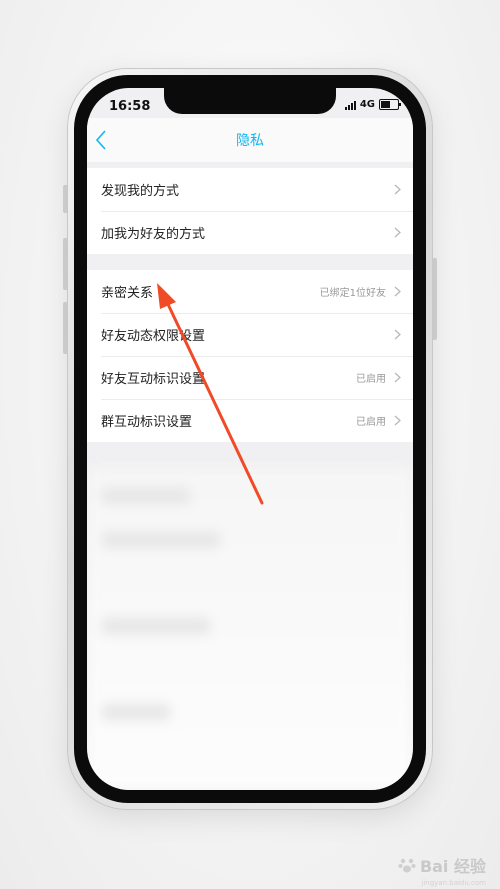 This screenshot has width=500, height=889. What do you see at coordinates (250, 334) in the screenshot?
I see `settings-row-moments-permission: 好友动态权限设置` at bounding box center [250, 334].